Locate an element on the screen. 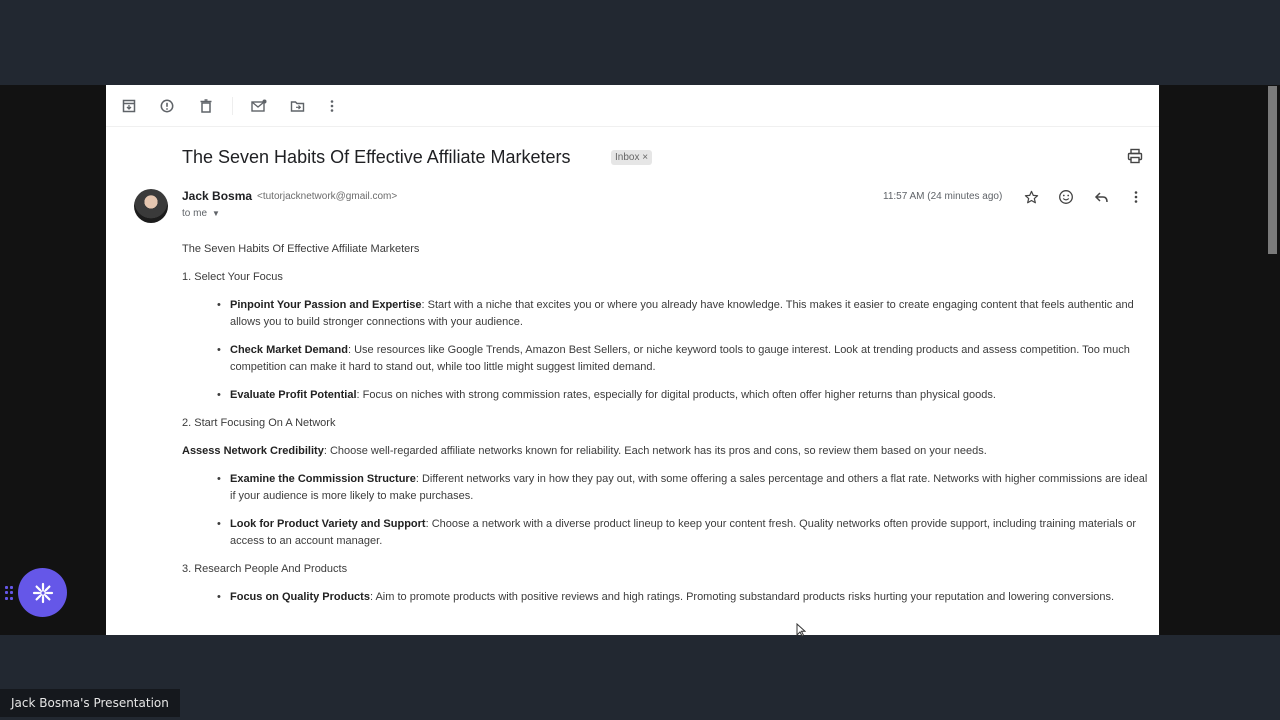  report-spam-icon is located at coordinates (167, 106).